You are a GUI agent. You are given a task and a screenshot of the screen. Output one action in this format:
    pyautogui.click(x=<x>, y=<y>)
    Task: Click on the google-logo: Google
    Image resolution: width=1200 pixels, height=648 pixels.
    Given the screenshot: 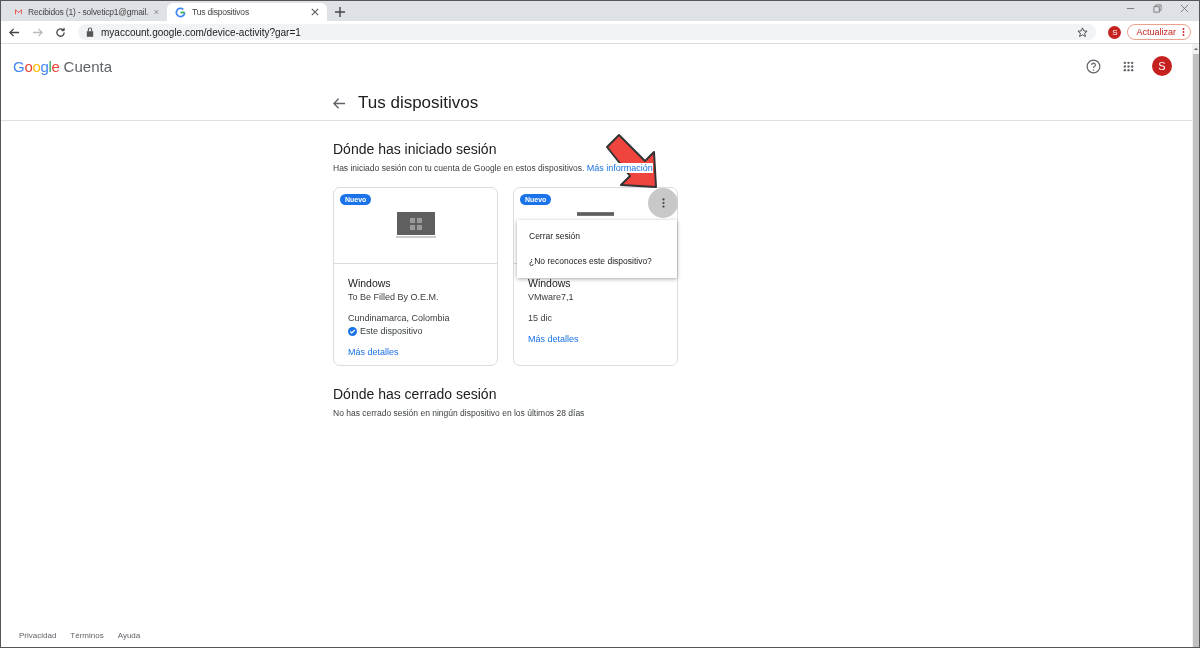 What is the action you would take?
    pyautogui.click(x=36, y=66)
    